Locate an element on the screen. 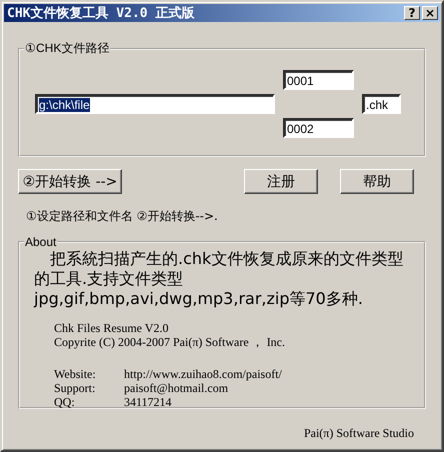  extension-field: .chk is located at coordinates (381, 104).